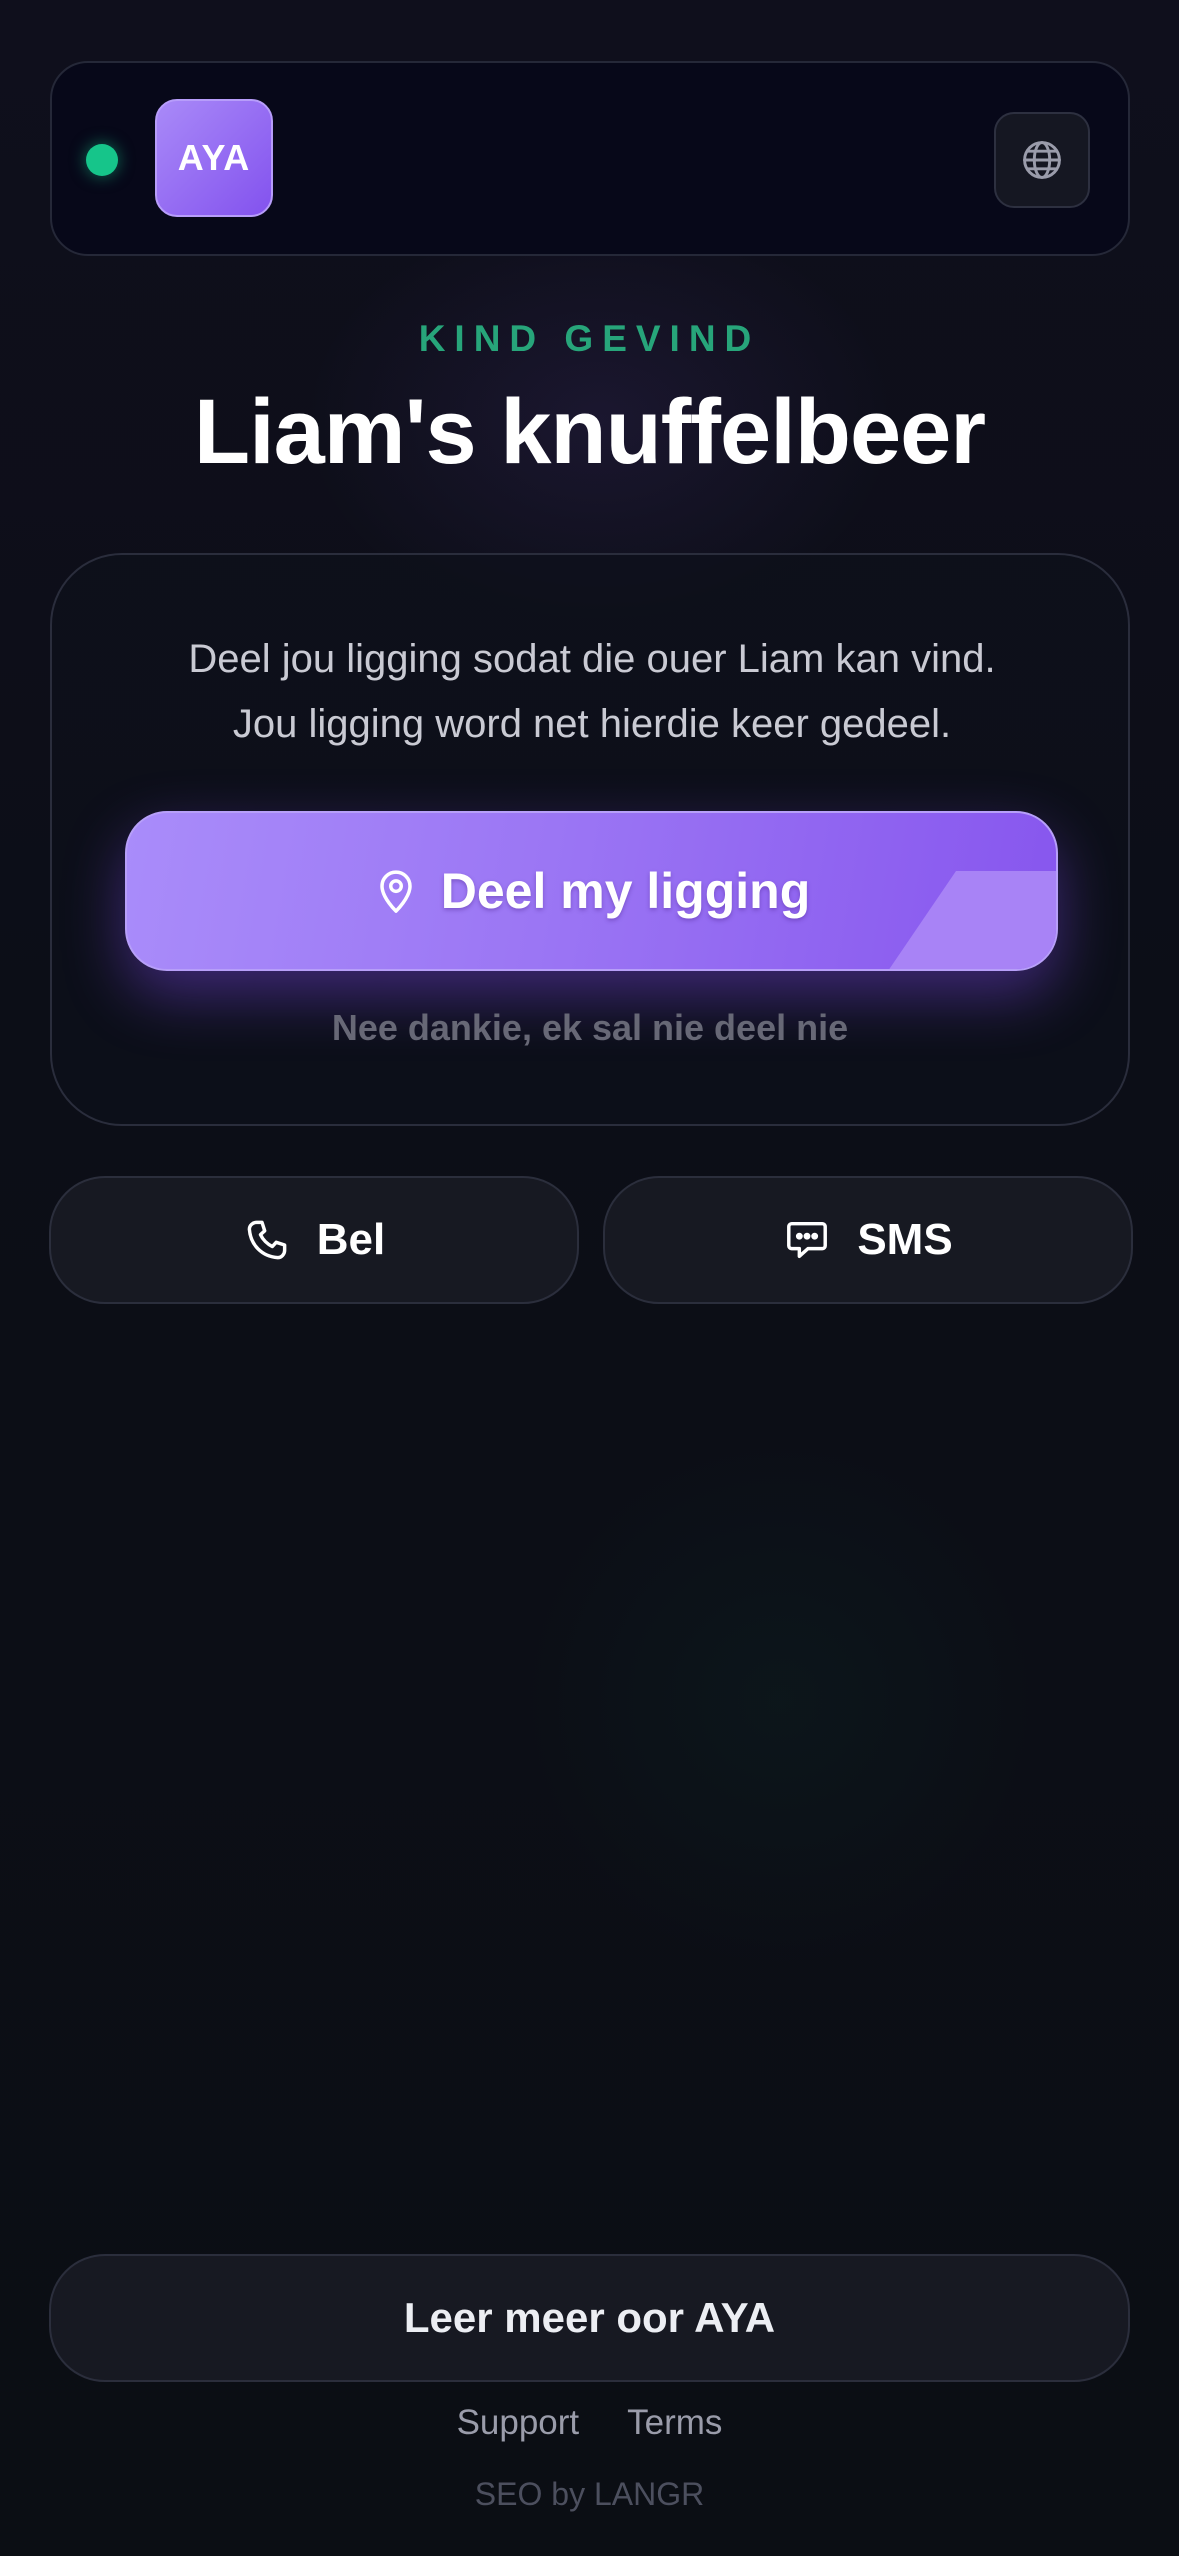 The height and width of the screenshot is (2556, 1179). Describe the element at coordinates (807, 1240) in the screenshot. I see `chat-bubble-icon` at that location.